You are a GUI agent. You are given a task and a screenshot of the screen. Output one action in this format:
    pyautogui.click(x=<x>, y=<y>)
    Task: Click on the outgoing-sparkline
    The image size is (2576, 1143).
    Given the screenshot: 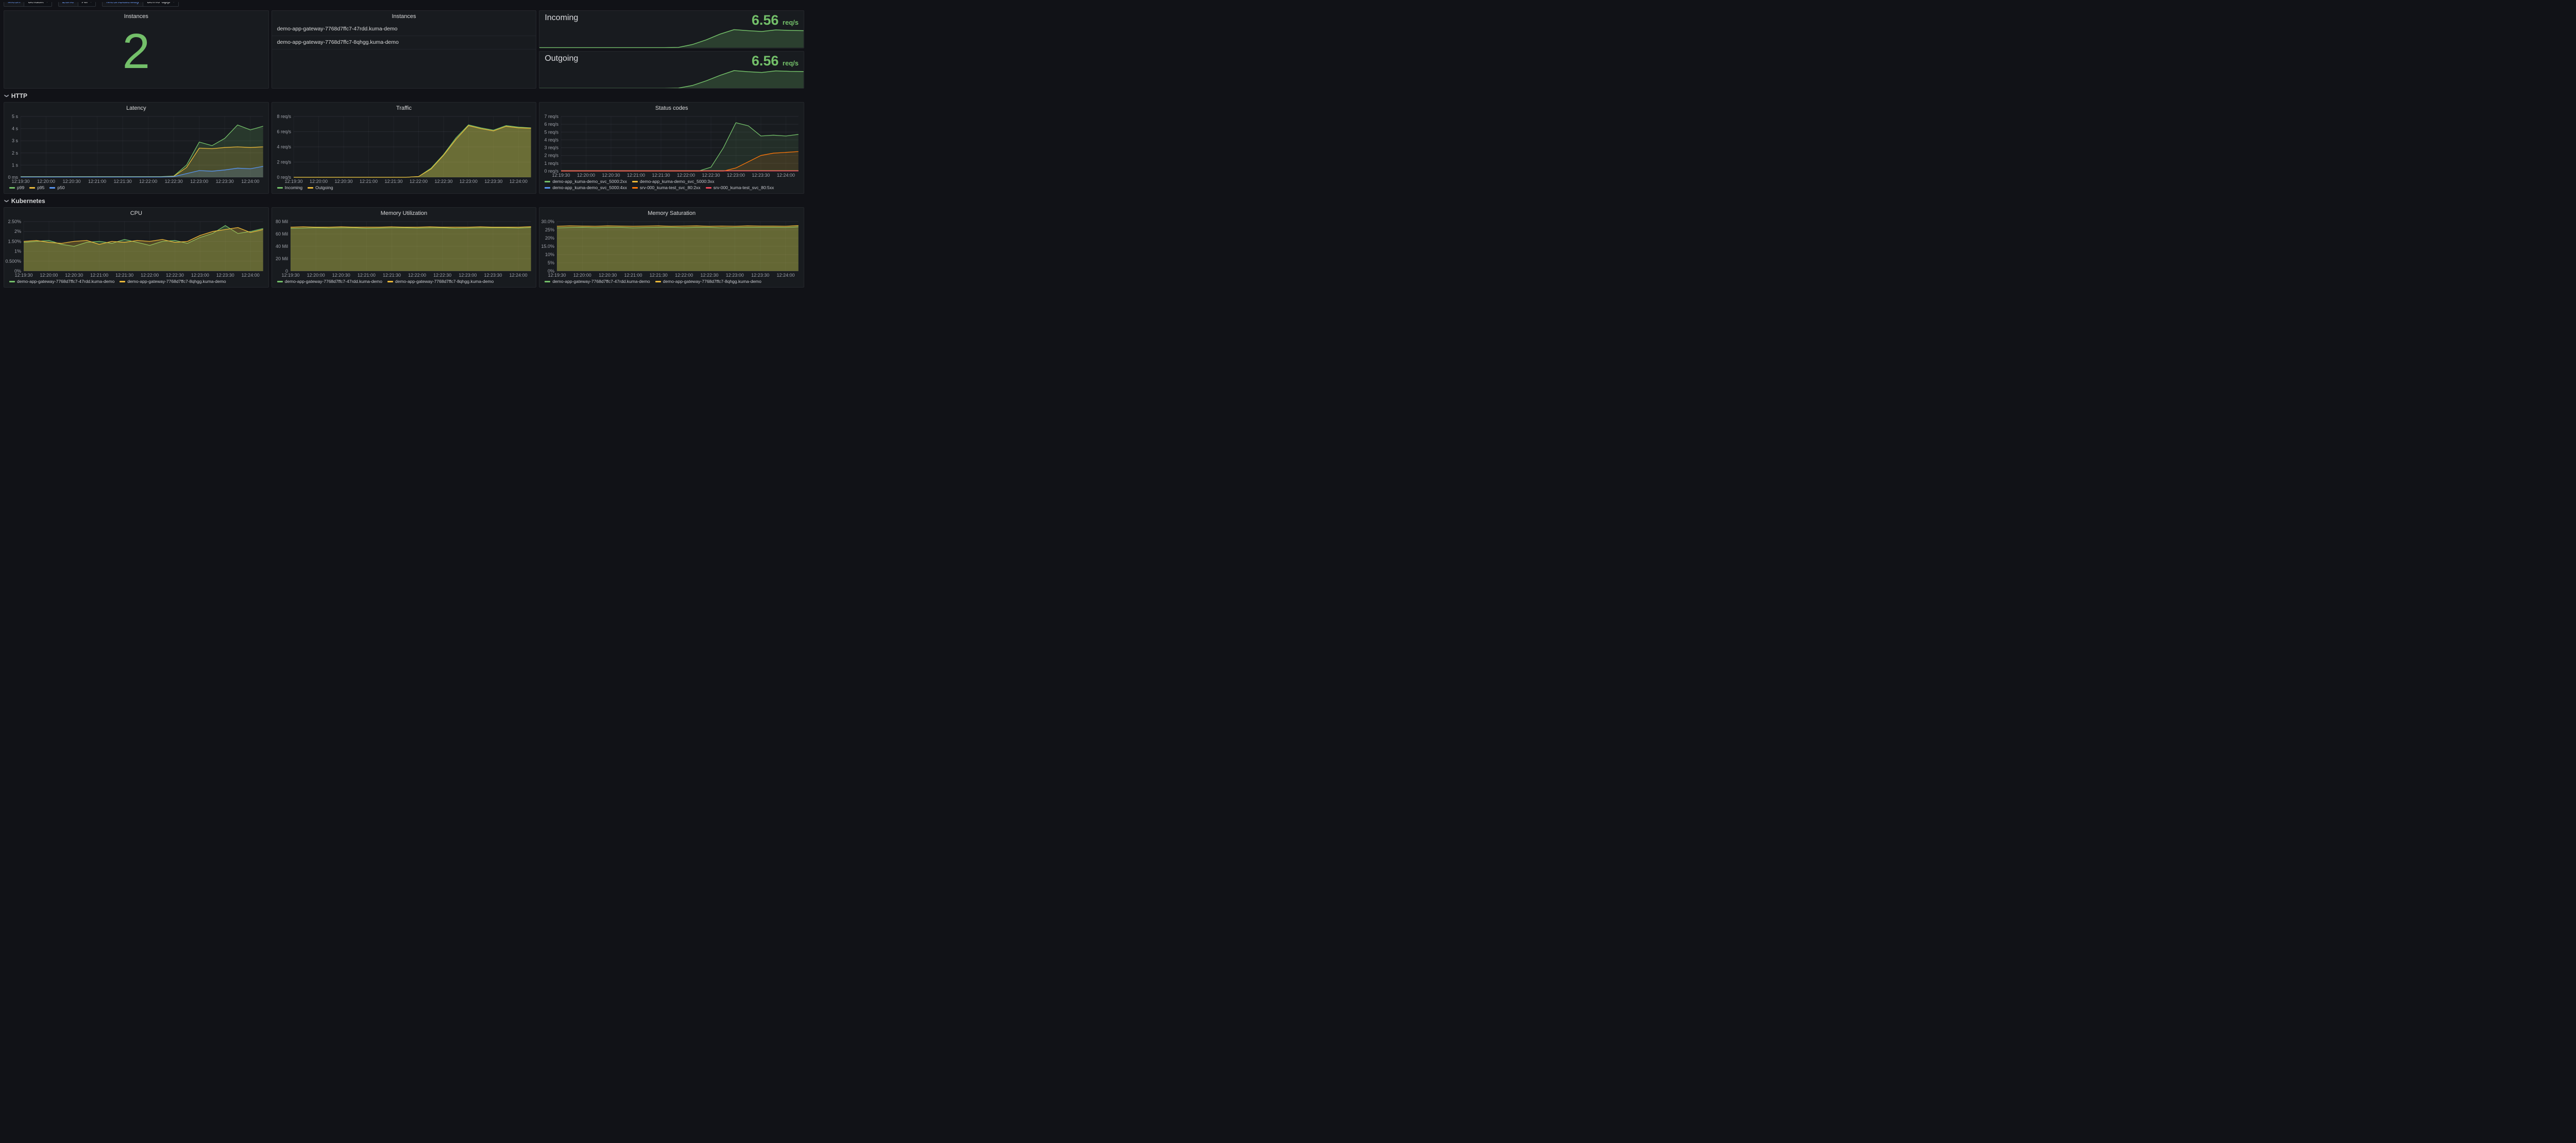 What is the action you would take?
    pyautogui.click(x=671, y=78)
    